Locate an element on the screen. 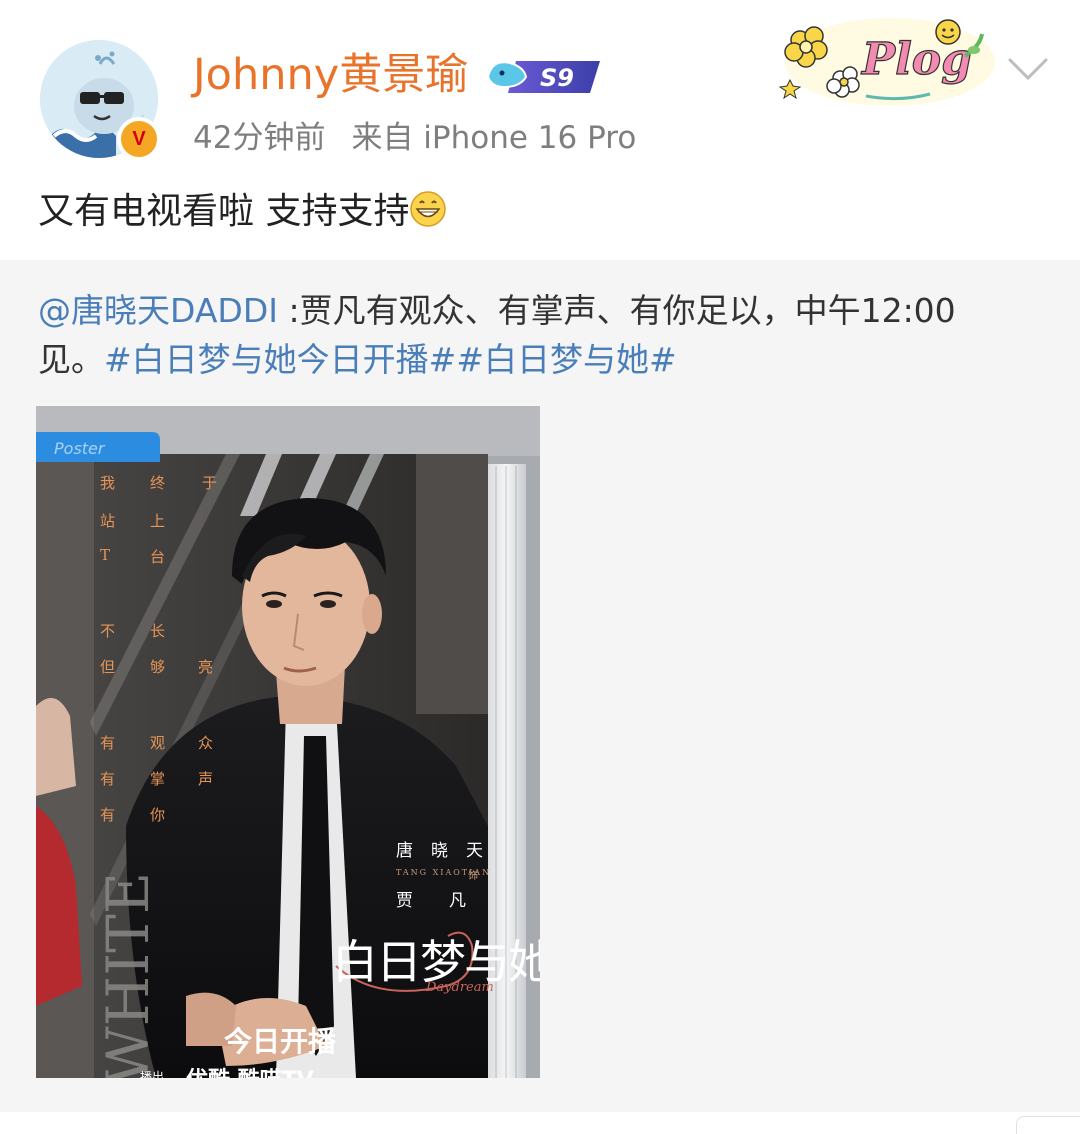 Image resolution: width=1080 pixels, height=1134 pixels. poster-title-script: Daydream is located at coordinates (460, 987).